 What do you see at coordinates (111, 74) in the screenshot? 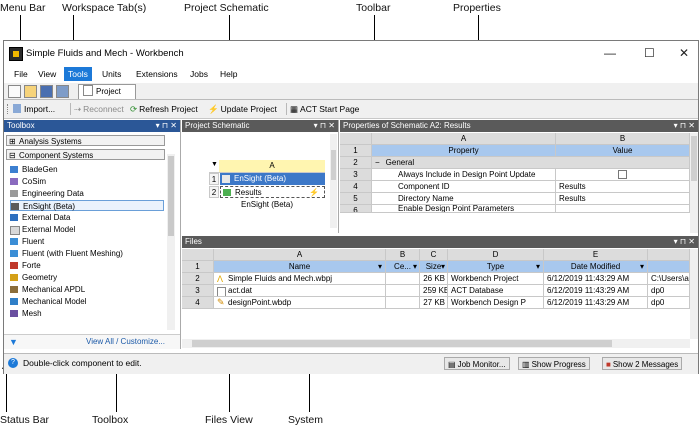
I see `menu-units: Units` at bounding box center [111, 74].